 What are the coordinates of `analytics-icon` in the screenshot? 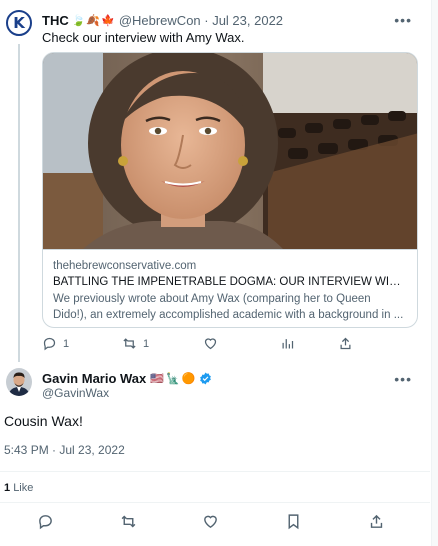 It's located at (288, 344).